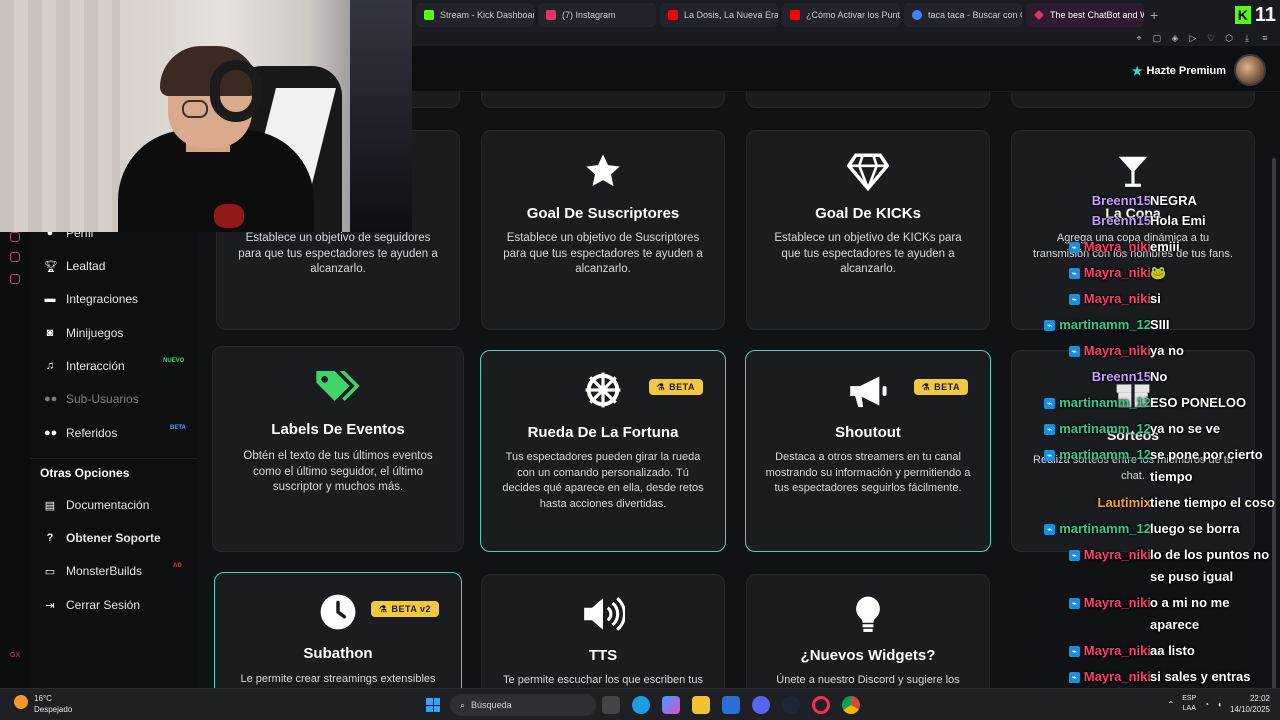  I want to click on store-icon, so click(731, 705).